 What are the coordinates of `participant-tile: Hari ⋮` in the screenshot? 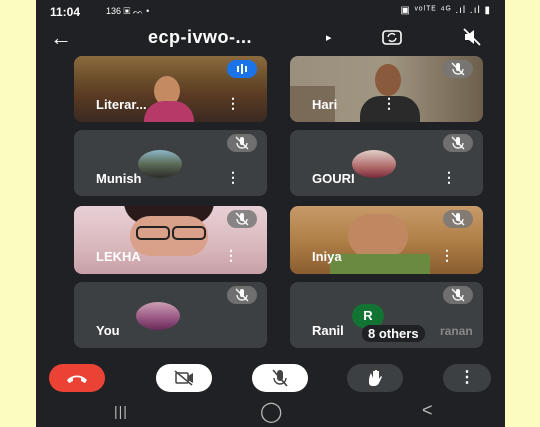 It's located at (386, 89).